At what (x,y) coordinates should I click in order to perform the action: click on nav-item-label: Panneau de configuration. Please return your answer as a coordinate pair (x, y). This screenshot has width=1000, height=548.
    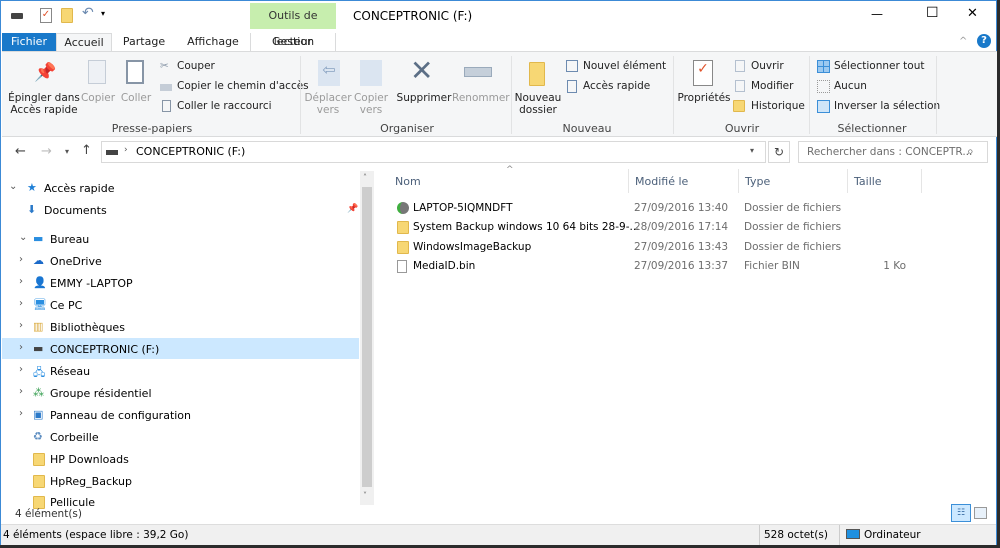
    Looking at the image, I should click on (121, 415).